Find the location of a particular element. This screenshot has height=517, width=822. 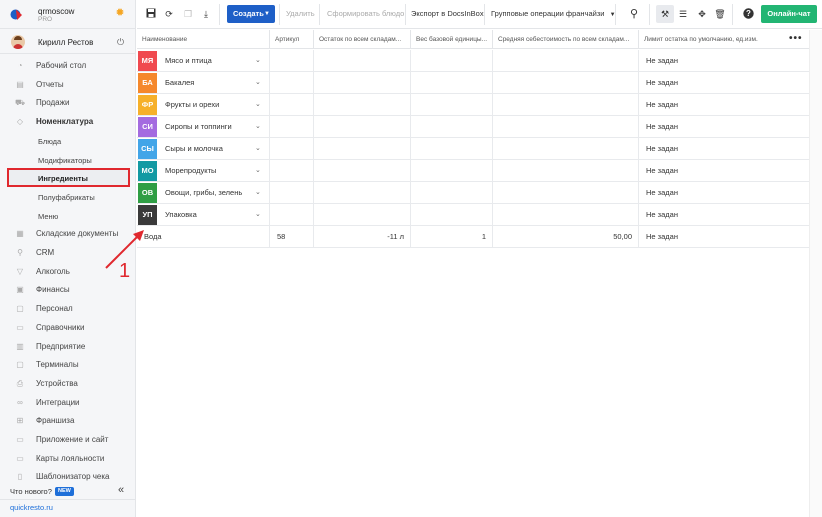

sidebar-item: ⊞ Франшиза is located at coordinates (68, 421).